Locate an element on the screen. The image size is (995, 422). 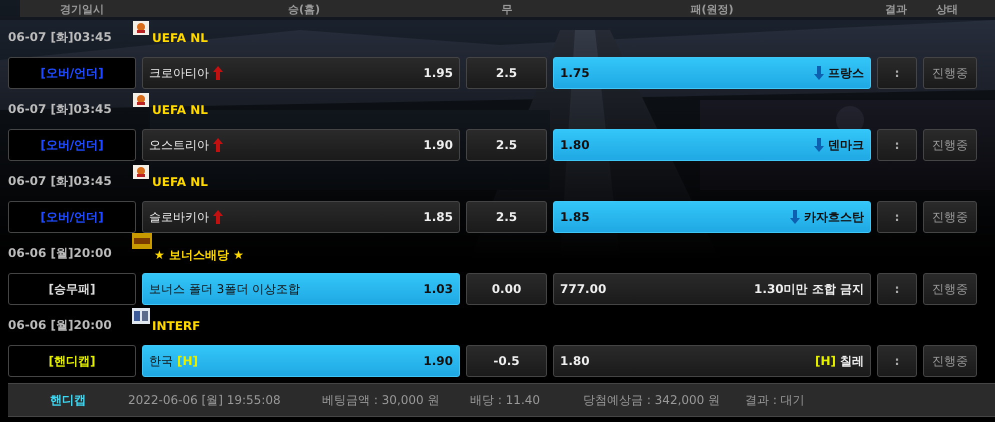
away-odds-button: 1.75 프랑스 is located at coordinates (712, 73).